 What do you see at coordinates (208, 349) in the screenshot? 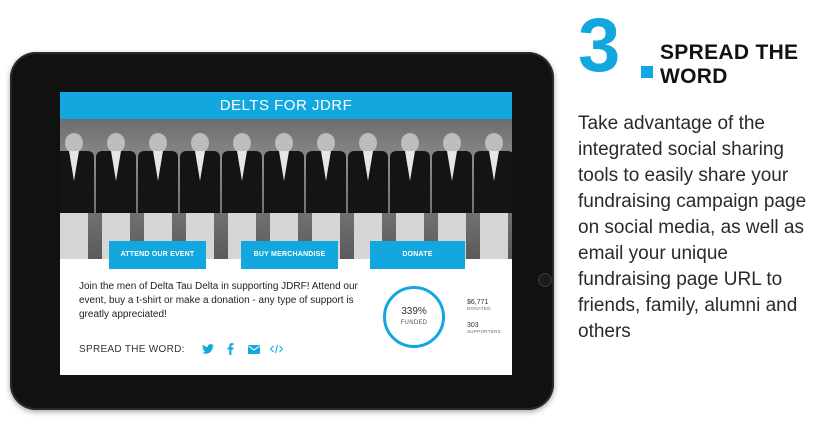
I see `twitter-icon` at bounding box center [208, 349].